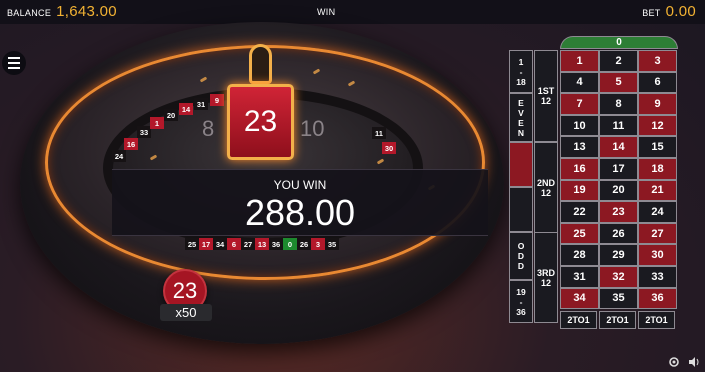 This screenshot has width=705, height=372. Describe the element at coordinates (618, 212) in the screenshot. I see `bet-cell-23: 23` at that location.